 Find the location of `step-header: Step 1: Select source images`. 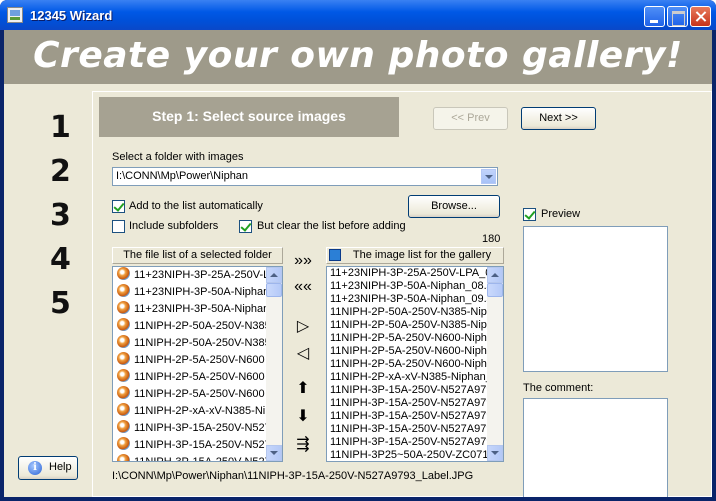

step-header: Step 1: Select source images is located at coordinates (249, 117).